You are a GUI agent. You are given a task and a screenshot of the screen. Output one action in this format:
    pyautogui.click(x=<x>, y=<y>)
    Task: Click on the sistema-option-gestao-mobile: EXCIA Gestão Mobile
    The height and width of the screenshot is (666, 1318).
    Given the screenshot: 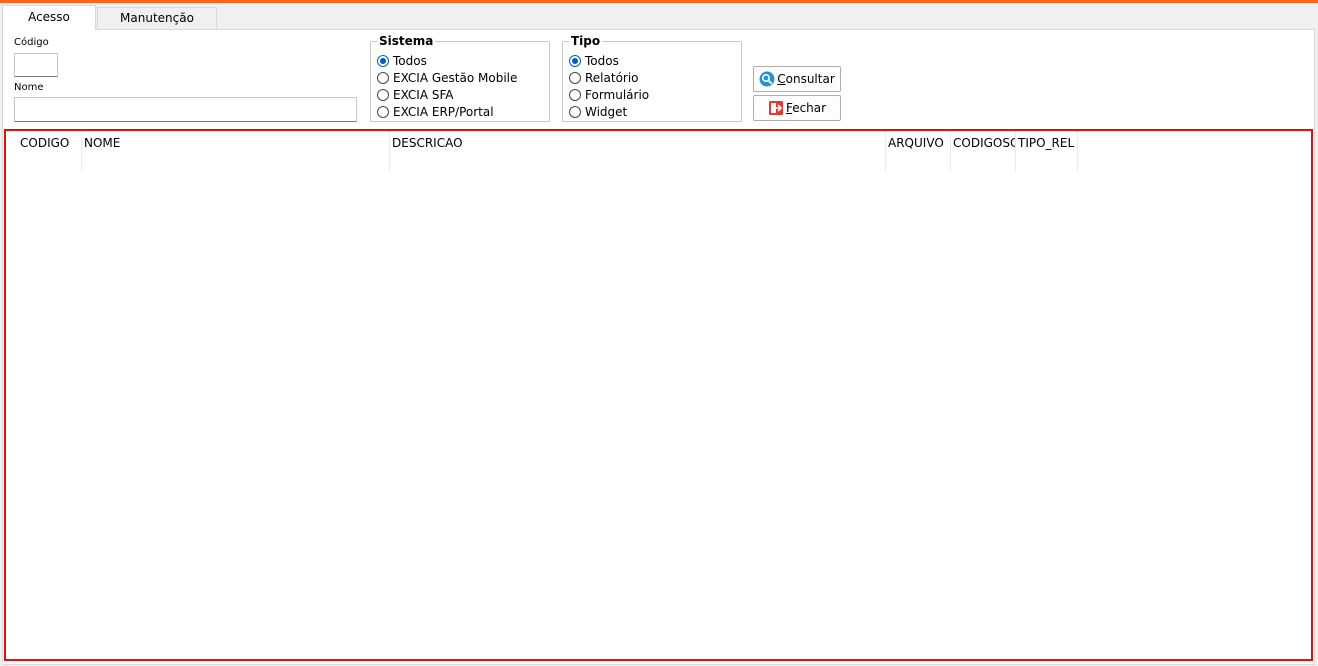 What is the action you would take?
    pyautogui.click(x=447, y=77)
    